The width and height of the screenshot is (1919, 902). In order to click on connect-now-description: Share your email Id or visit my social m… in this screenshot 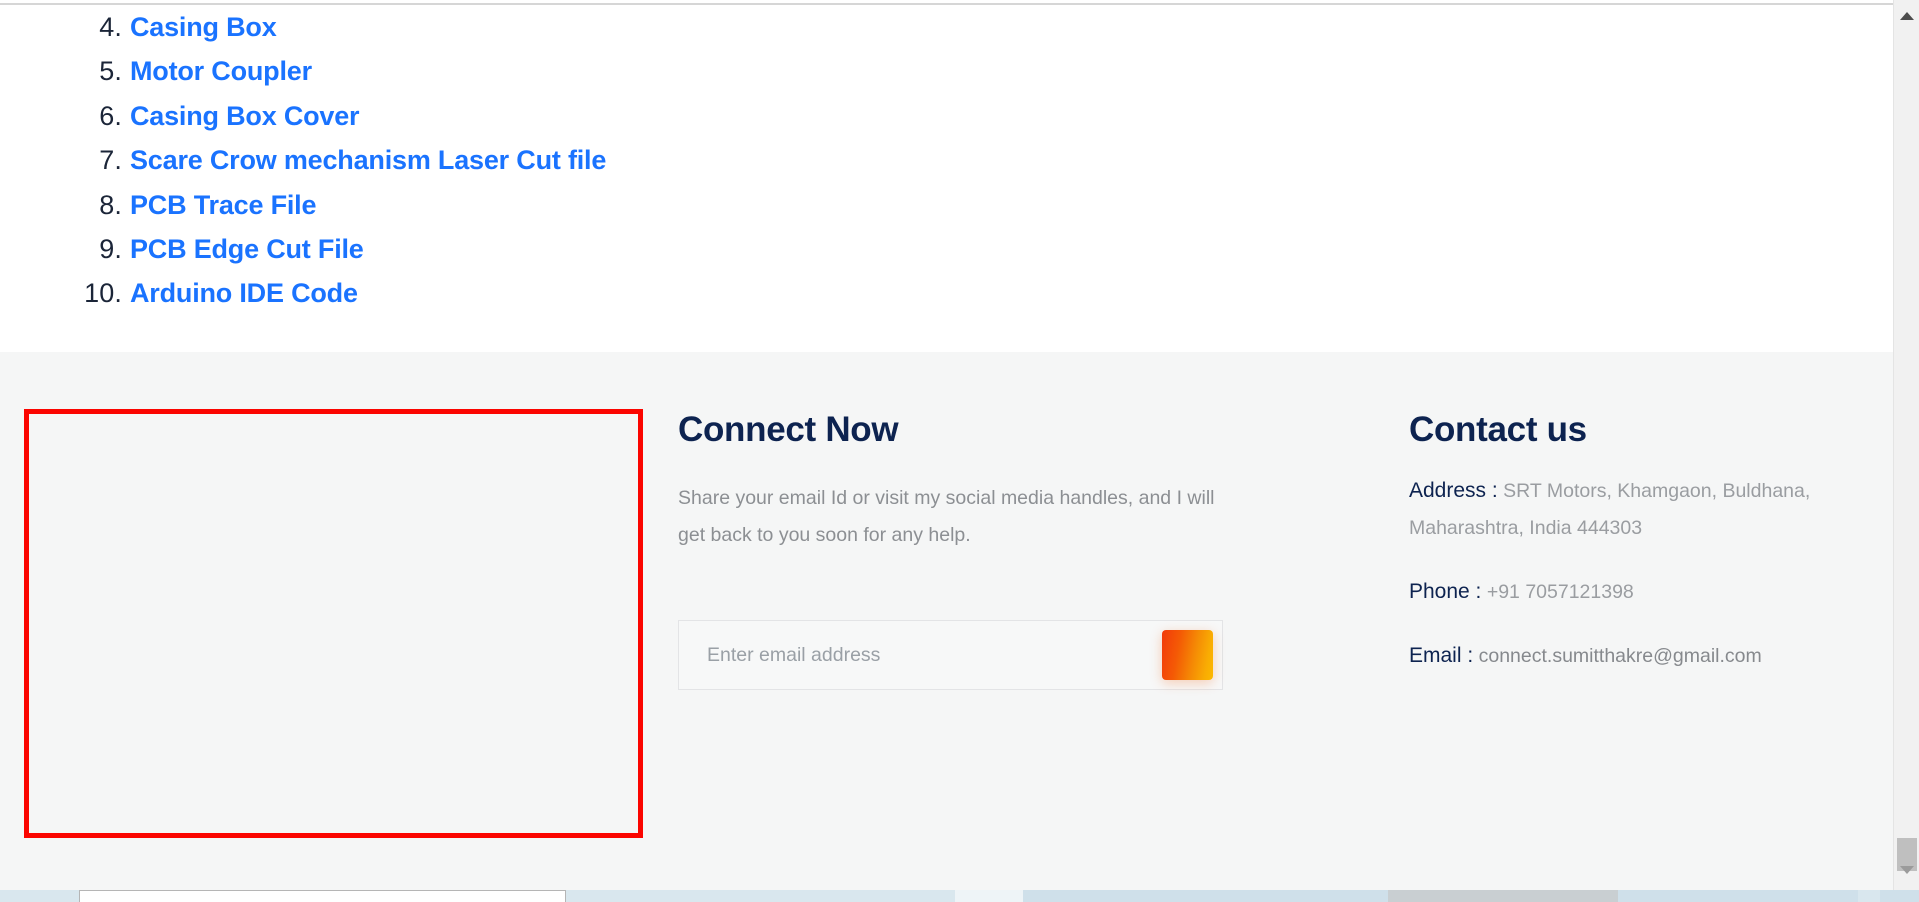, I will do `click(946, 516)`.